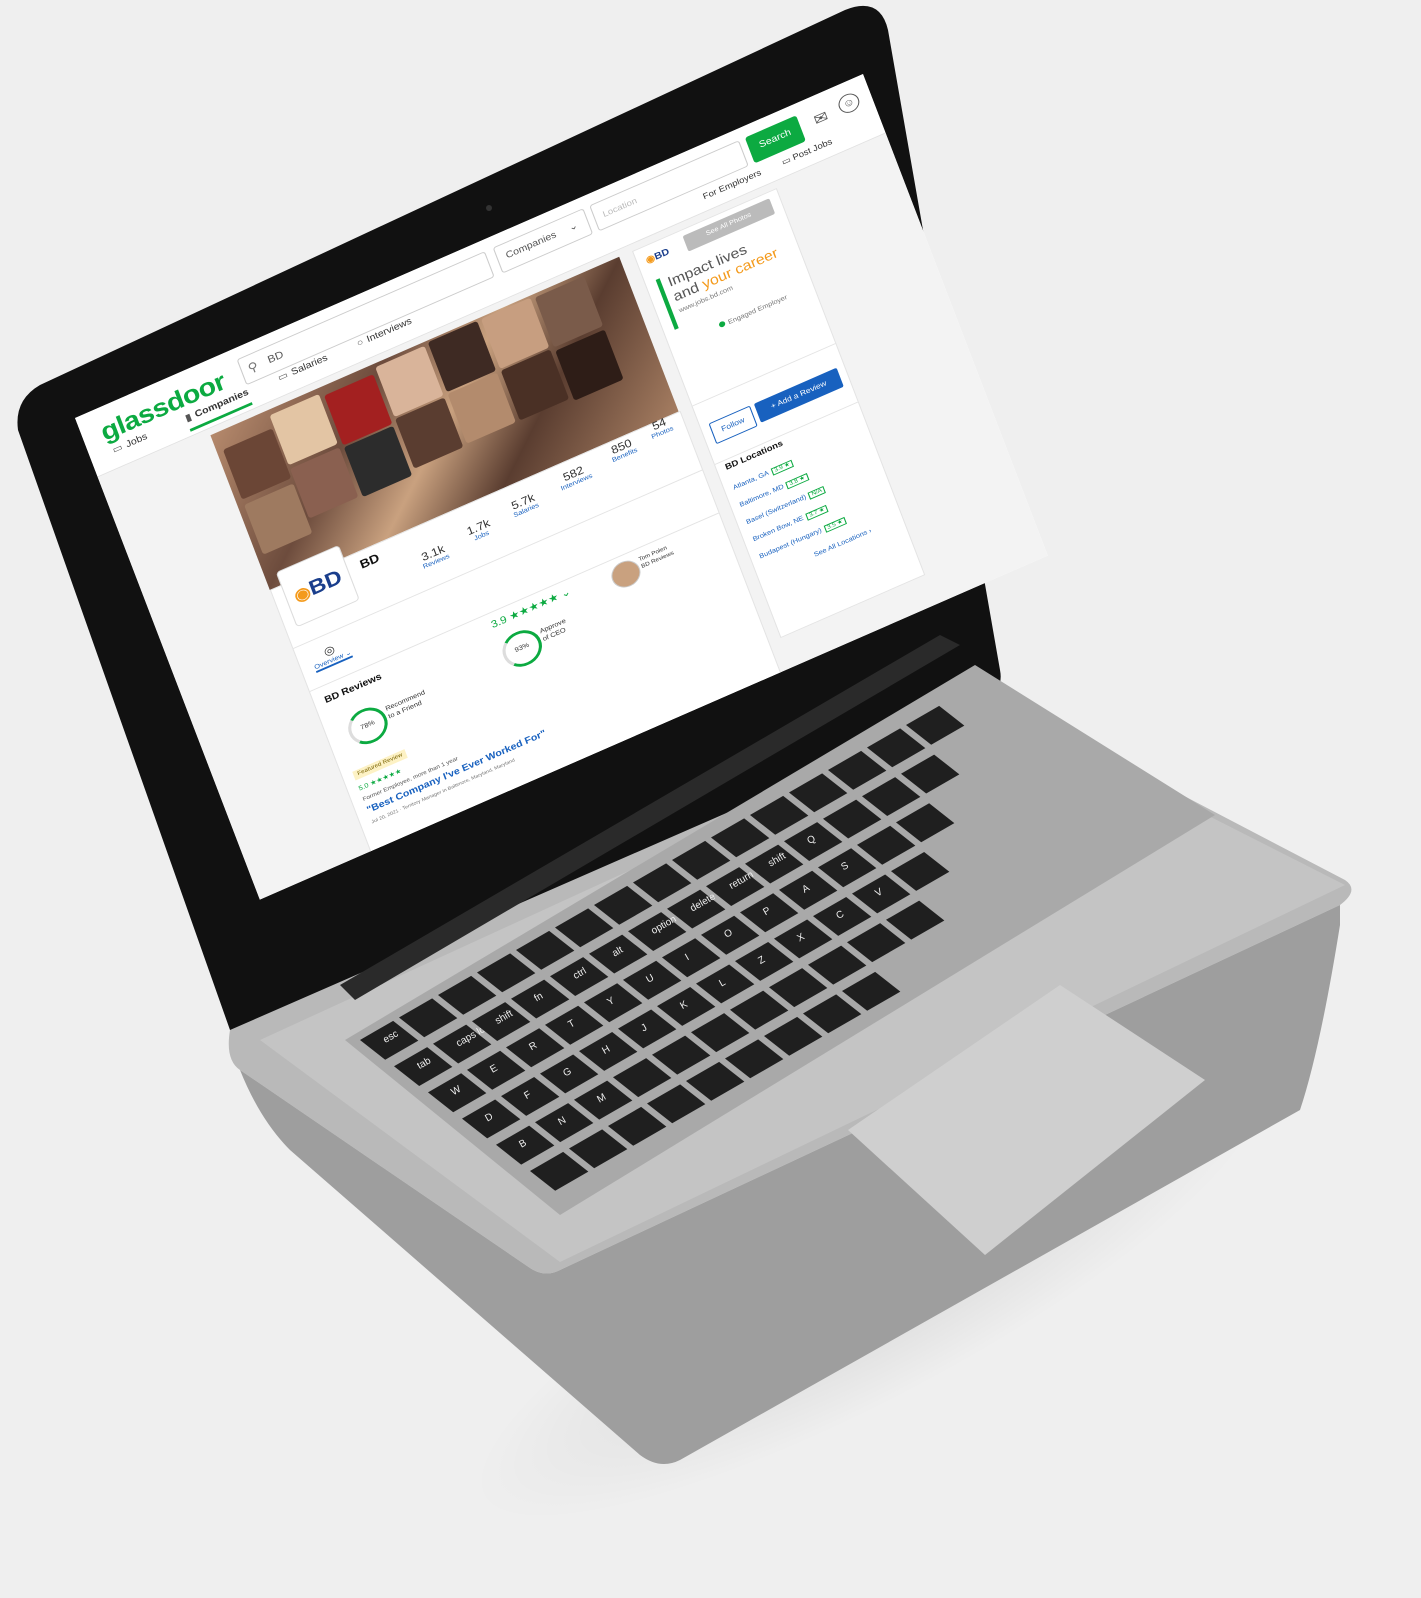 This screenshot has width=1421, height=1598. What do you see at coordinates (725, 984) in the screenshot?
I see `keyboard-key: L` at bounding box center [725, 984].